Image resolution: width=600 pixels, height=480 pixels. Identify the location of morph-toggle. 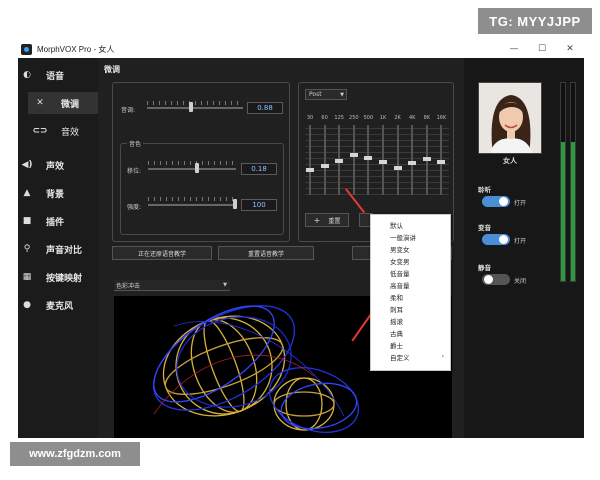
(496, 239).